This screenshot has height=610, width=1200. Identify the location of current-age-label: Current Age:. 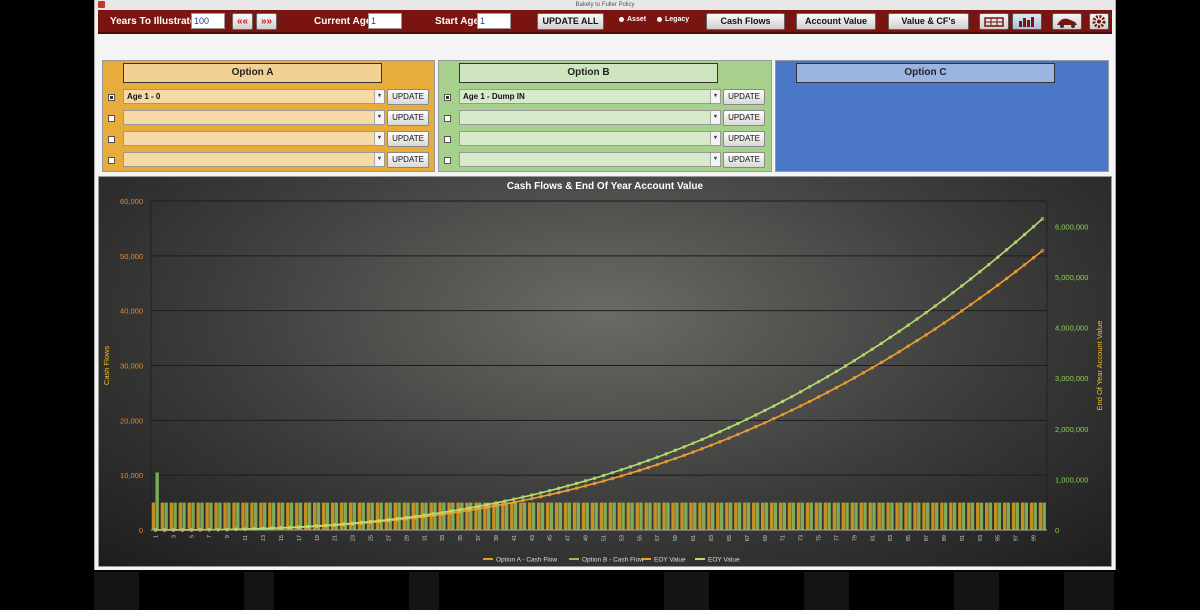
(344, 21).